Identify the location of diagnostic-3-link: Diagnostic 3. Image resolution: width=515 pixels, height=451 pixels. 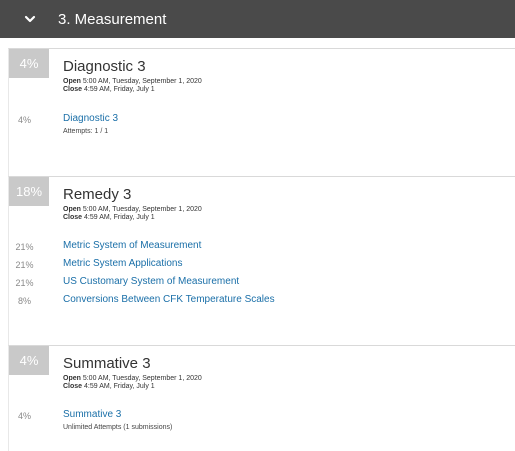
(90, 118).